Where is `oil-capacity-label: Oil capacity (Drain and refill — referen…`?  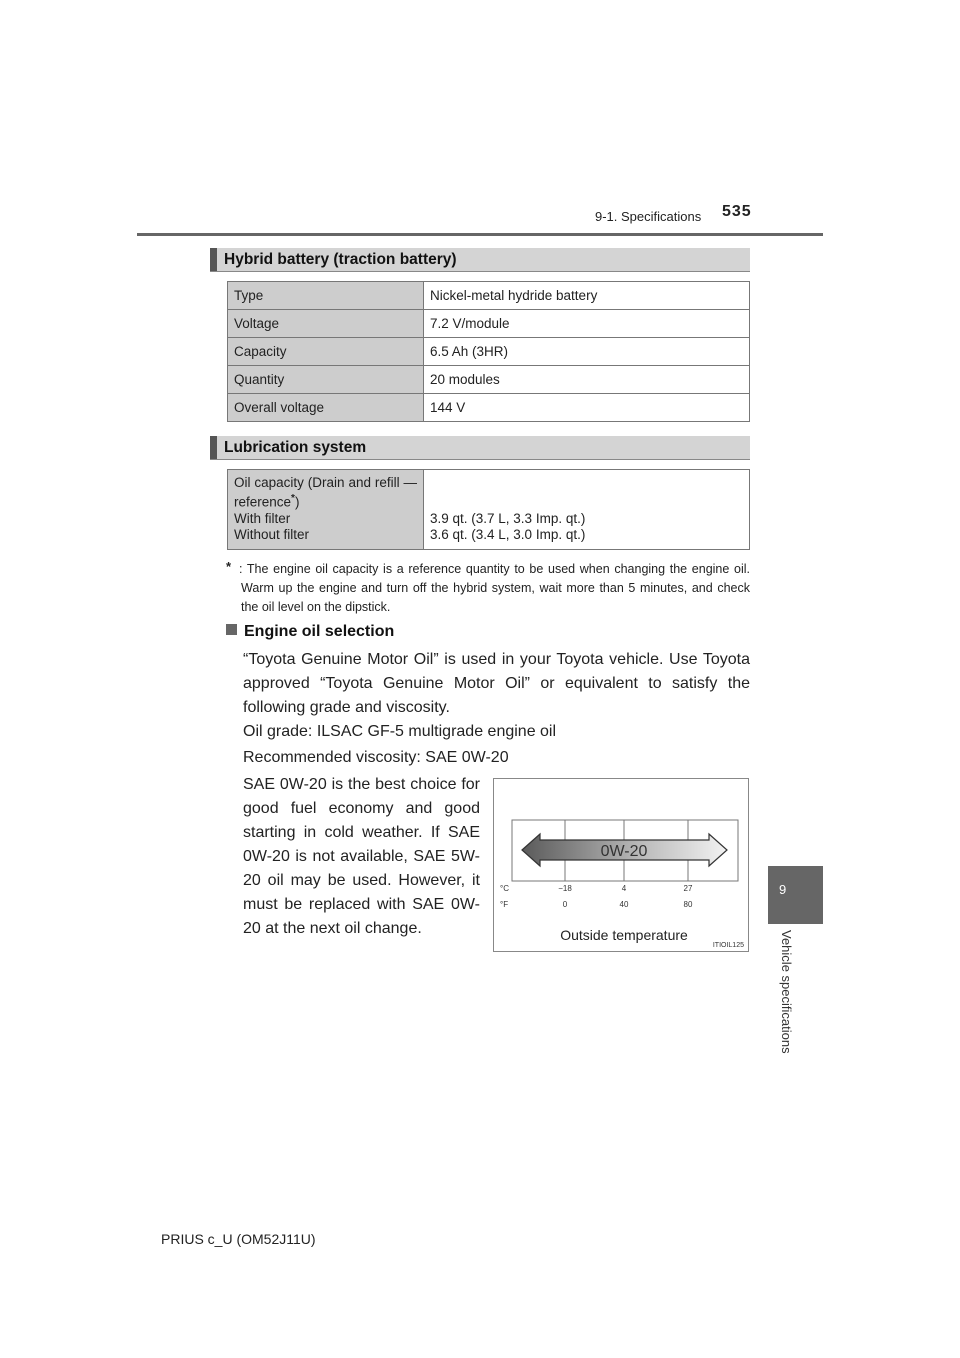
oil-capacity-label: Oil capacity (Drain and refill — referen… is located at coordinates (325, 509).